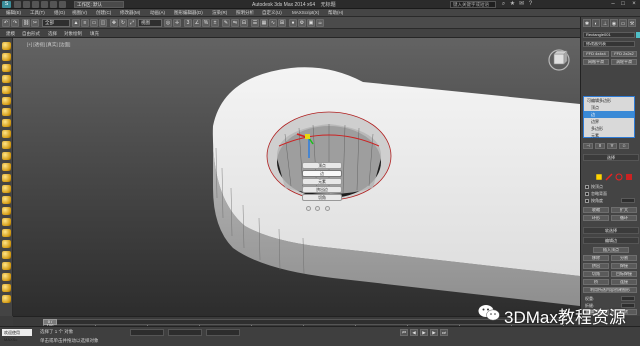 The height and width of the screenshot is (346, 640). Describe the element at coordinates (609, 44) in the screenshot. I see `modifier-list-dropdown: 修改器列表` at that location.